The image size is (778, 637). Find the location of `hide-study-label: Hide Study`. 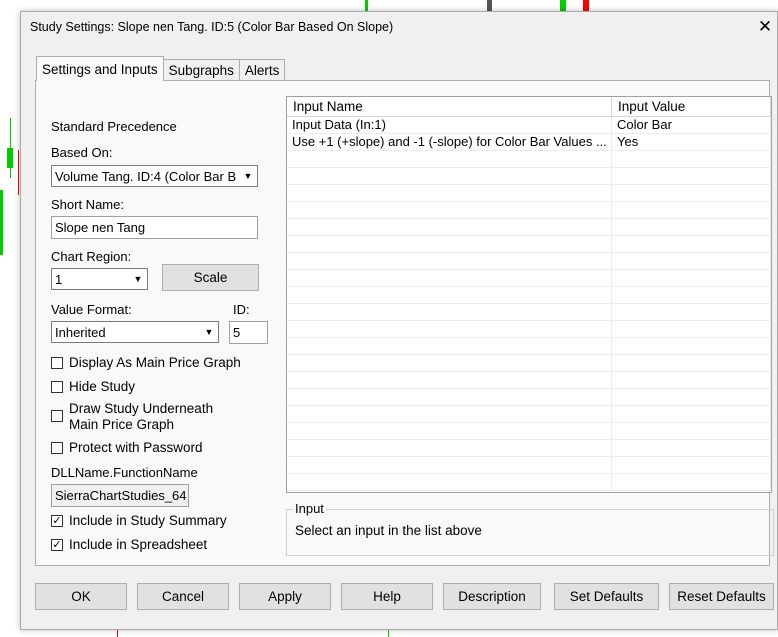

hide-study-label: Hide Study is located at coordinates (102, 386).